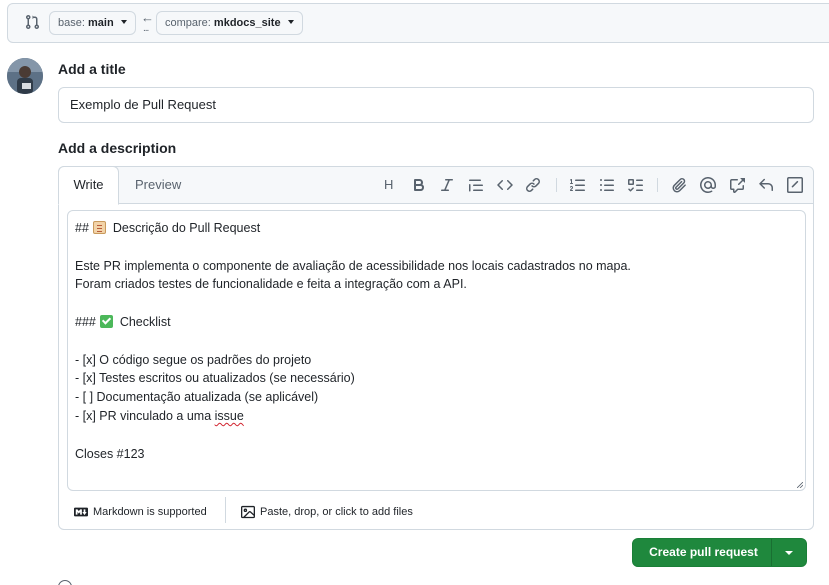 The height and width of the screenshot is (585, 829). Describe the element at coordinates (248, 512) in the screenshot. I see `image-icon` at that location.